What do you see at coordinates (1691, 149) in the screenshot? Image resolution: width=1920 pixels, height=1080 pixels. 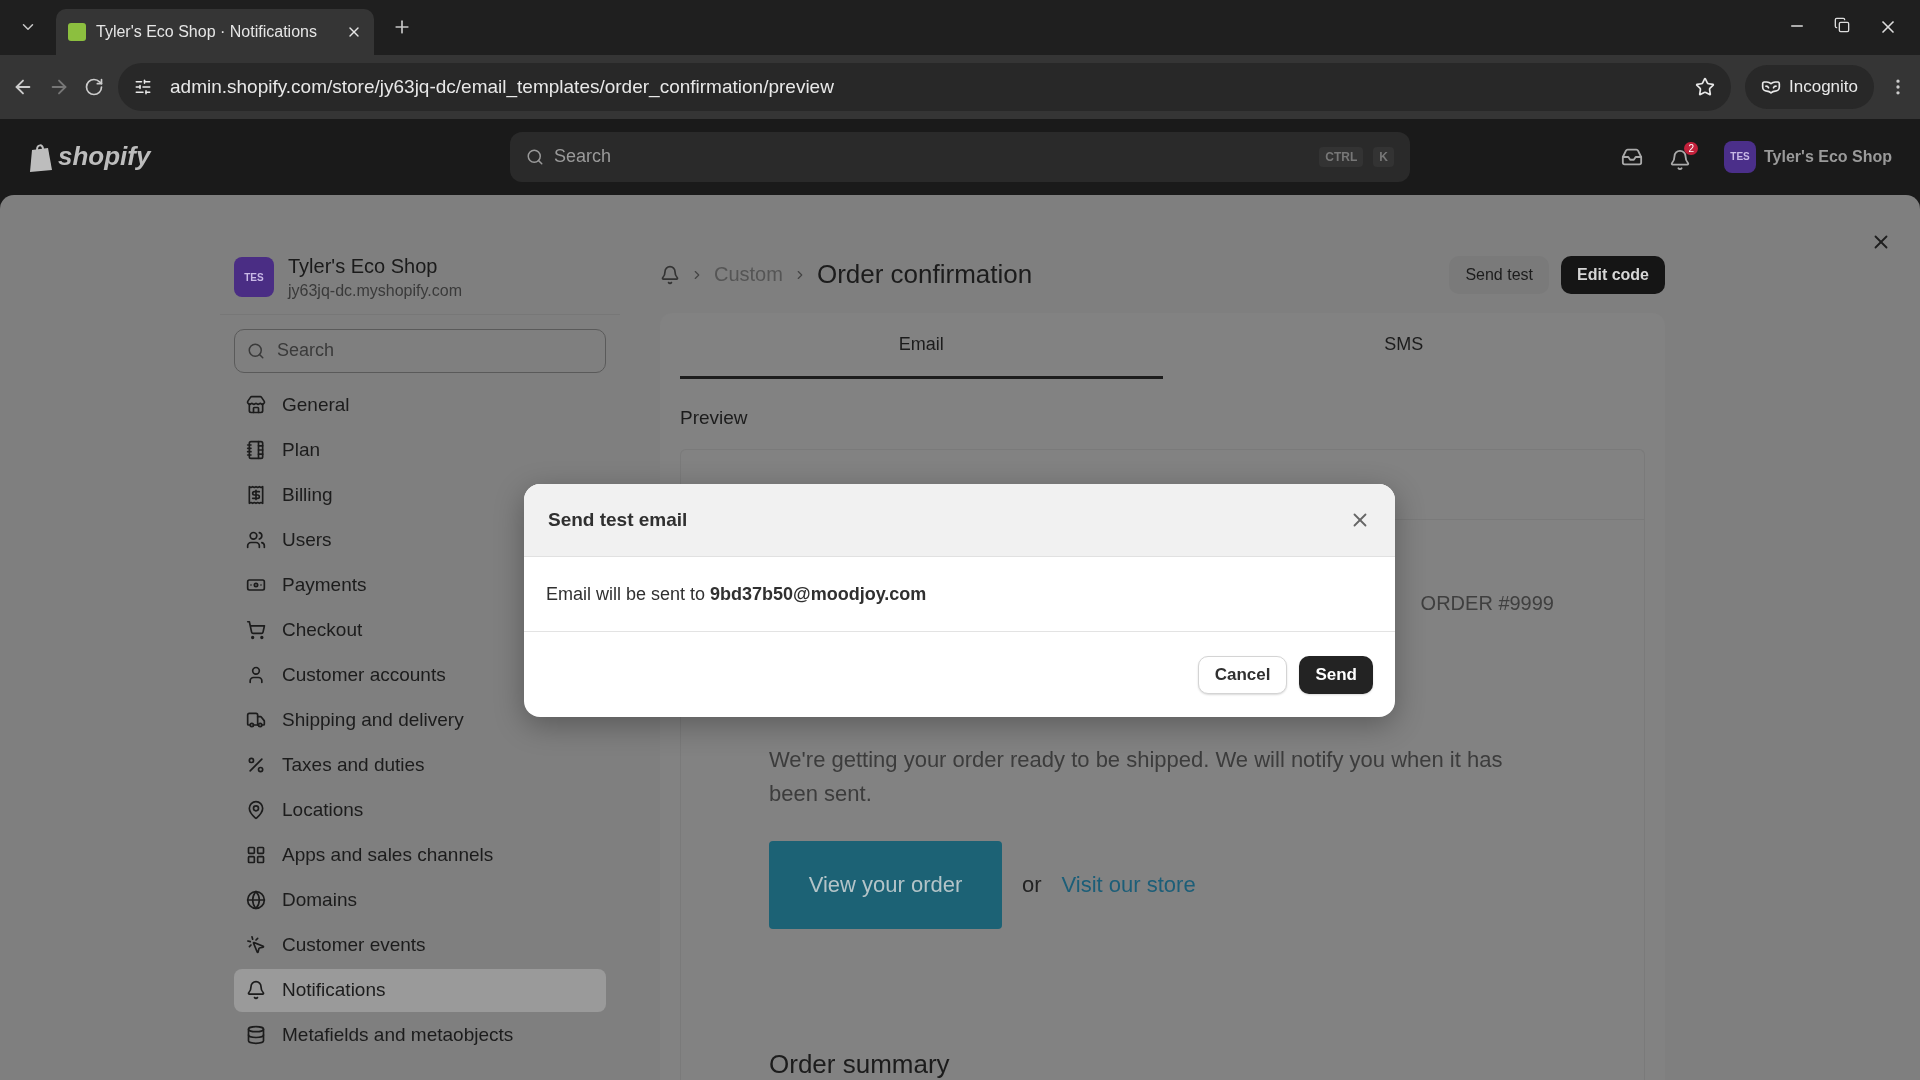 I see `notification-badge: 2` at bounding box center [1691, 149].